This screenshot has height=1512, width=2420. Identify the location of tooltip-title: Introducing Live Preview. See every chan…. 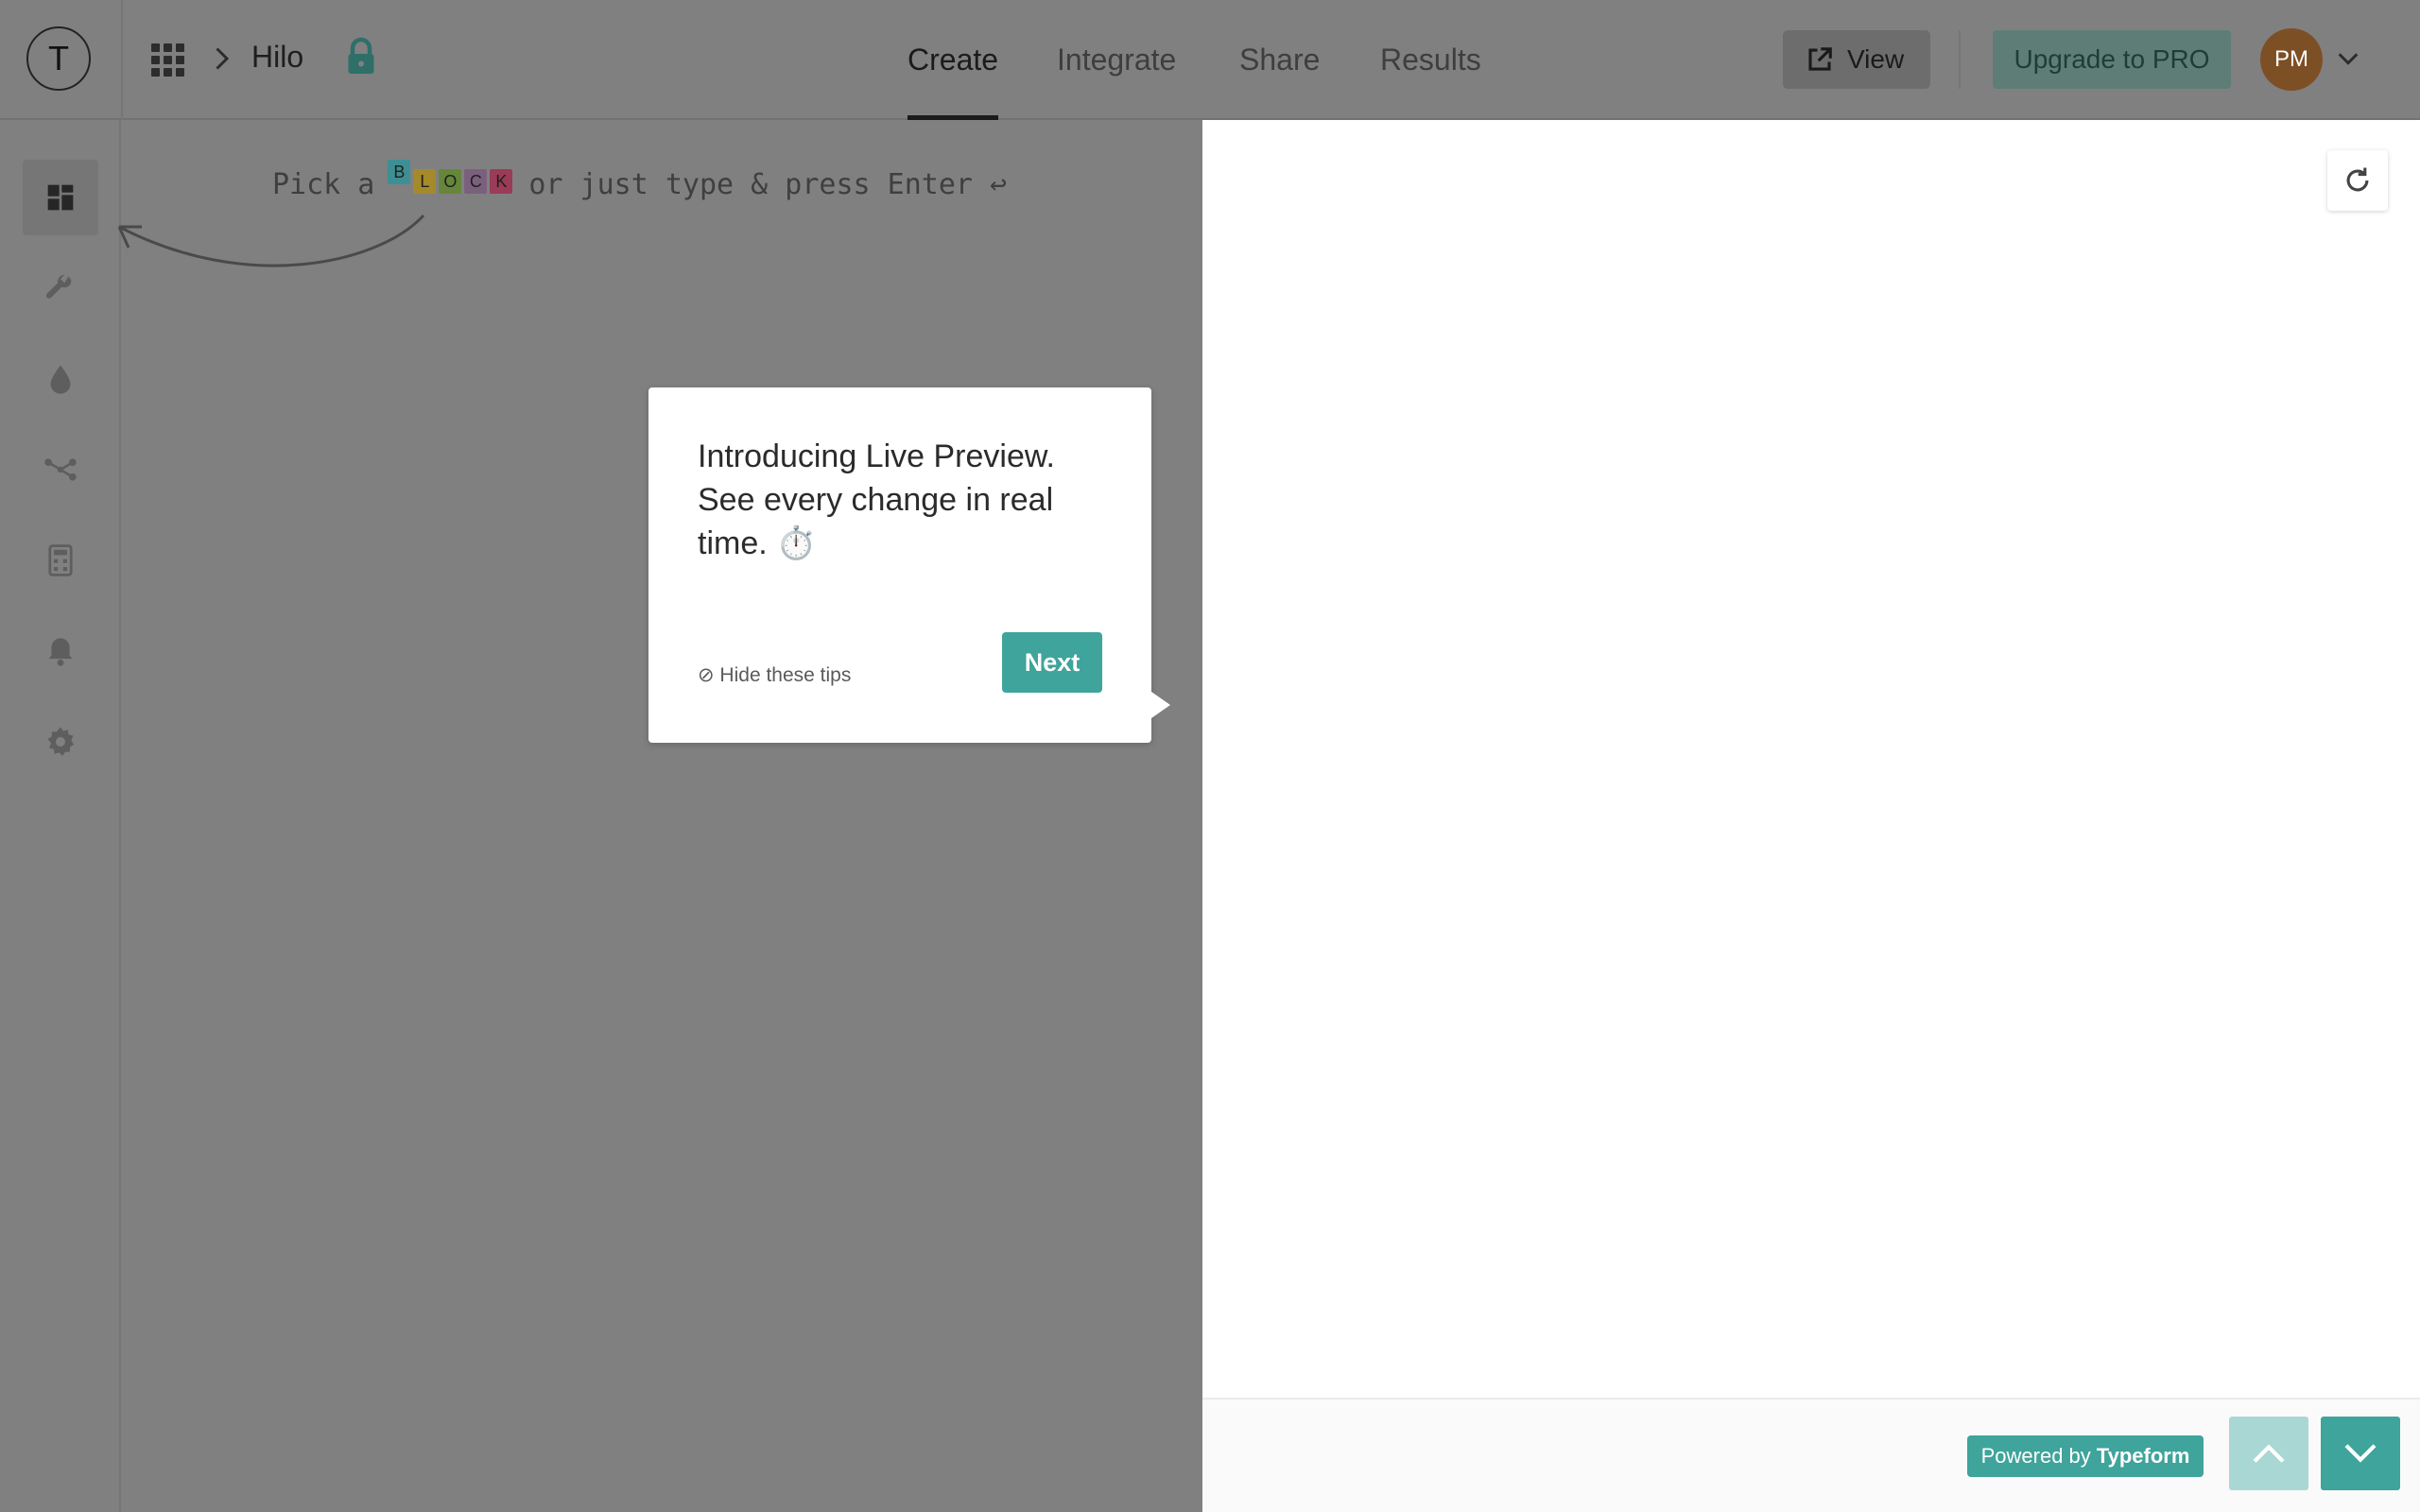
(877, 499).